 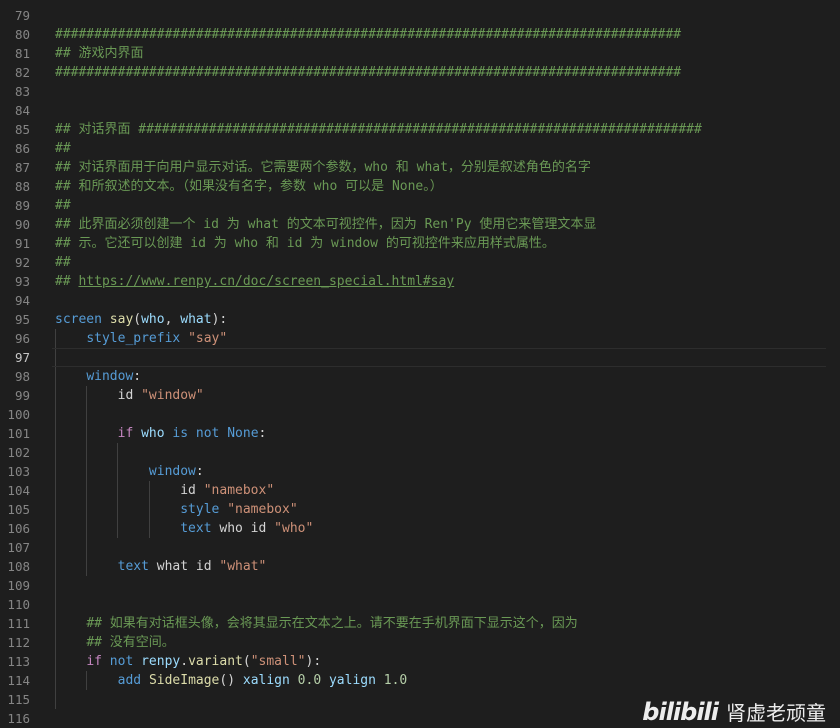 I want to click on code-text: if not renpy.variant("small"):, so click(x=188, y=661).